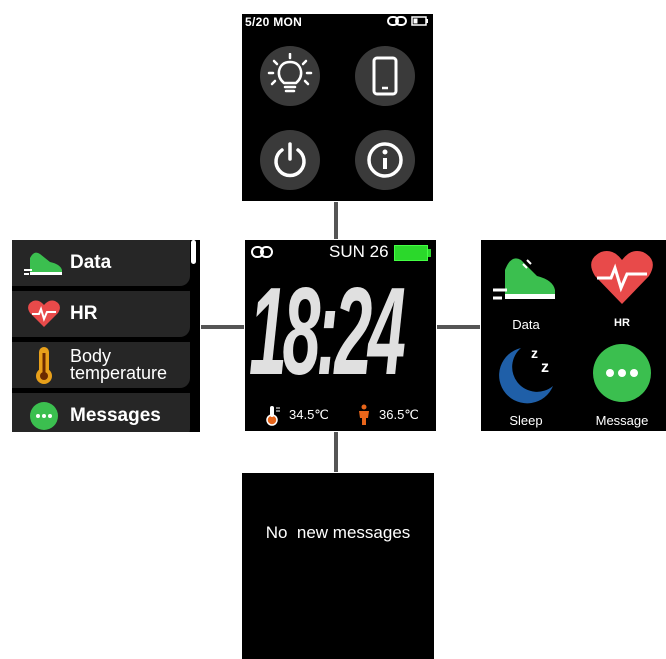  I want to click on menu-item-label: Body temperature, so click(119, 365).